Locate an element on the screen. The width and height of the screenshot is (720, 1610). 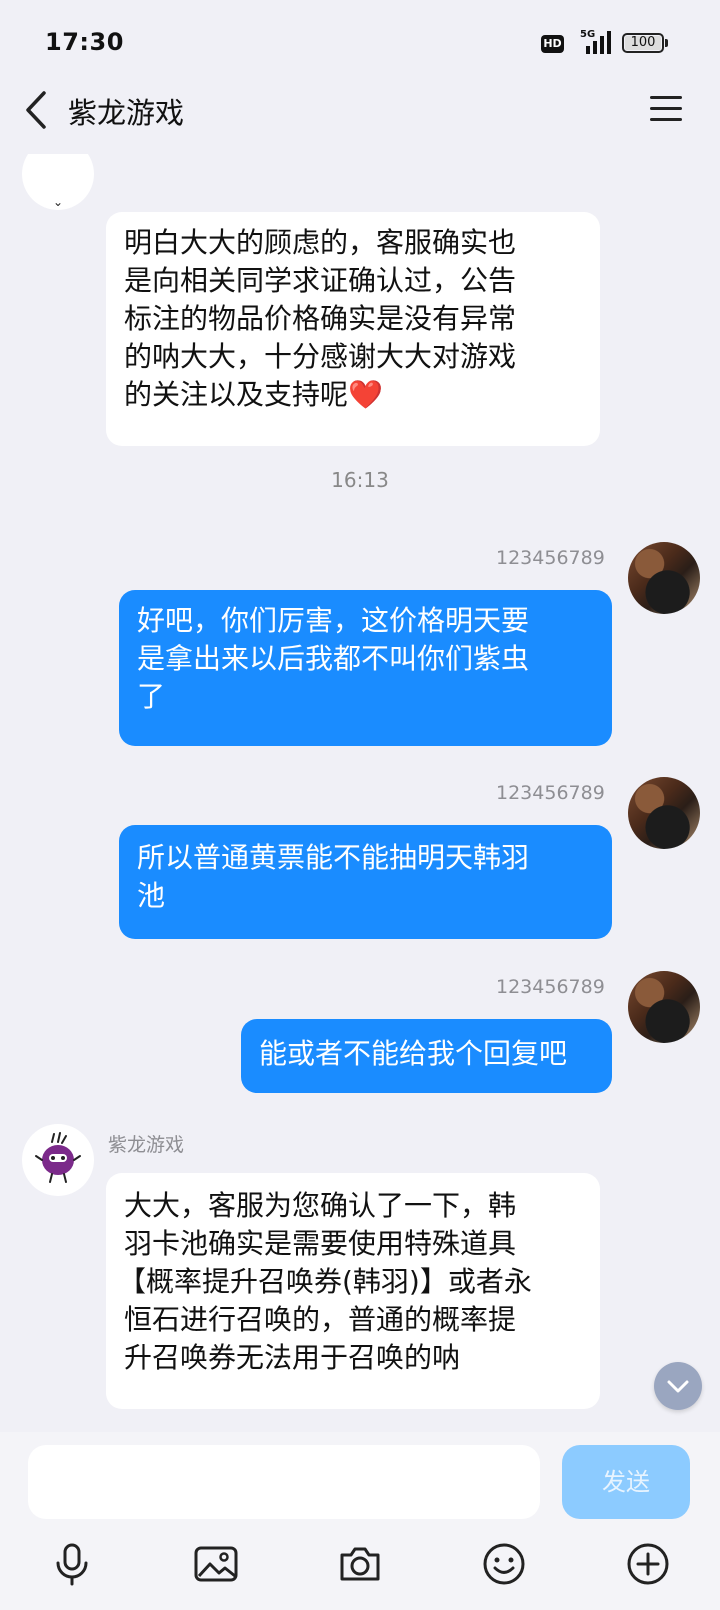
battery-cap is located at coordinates (666, 43).